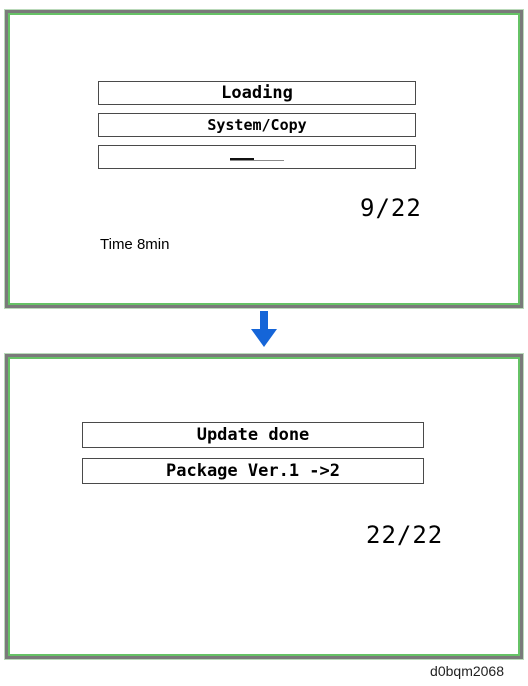 The width and height of the screenshot is (528, 686). What do you see at coordinates (135, 244) in the screenshot?
I see `time-remaining-label: Time 8min` at bounding box center [135, 244].